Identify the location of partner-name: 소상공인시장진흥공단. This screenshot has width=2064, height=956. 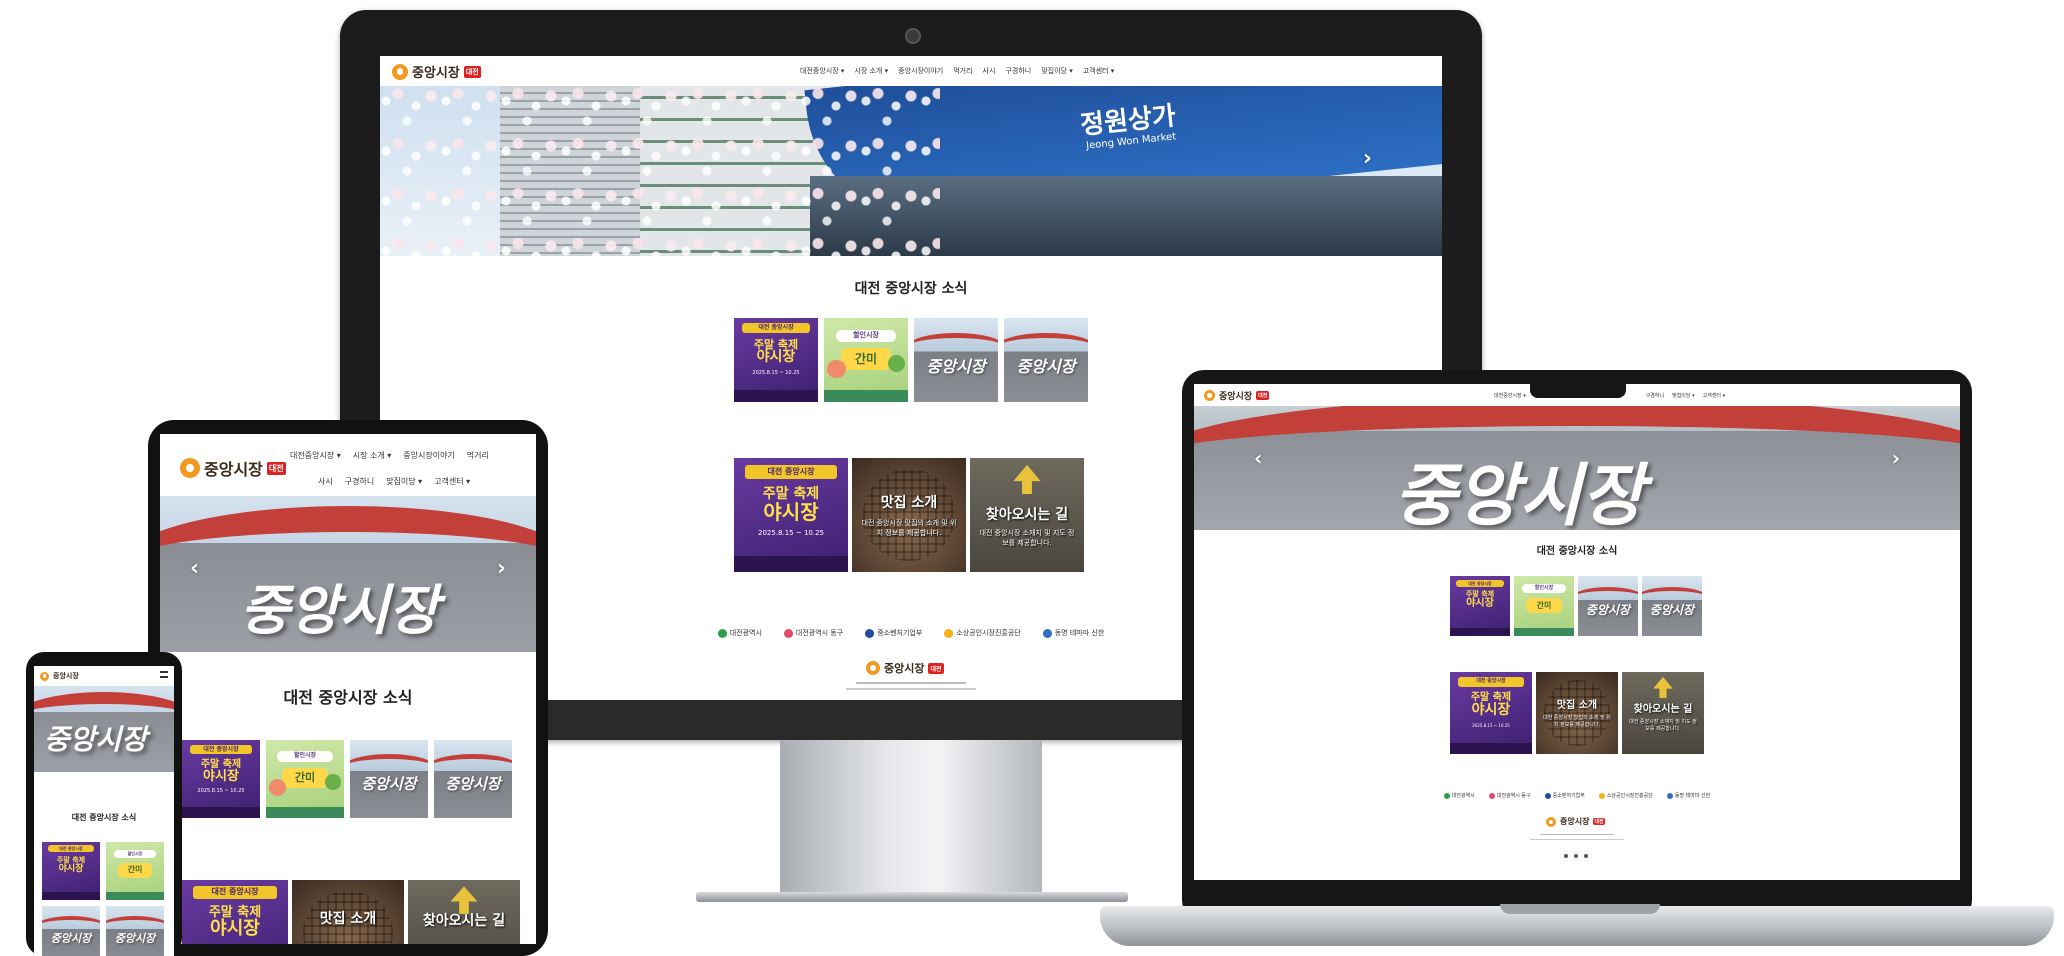
(1629, 796).